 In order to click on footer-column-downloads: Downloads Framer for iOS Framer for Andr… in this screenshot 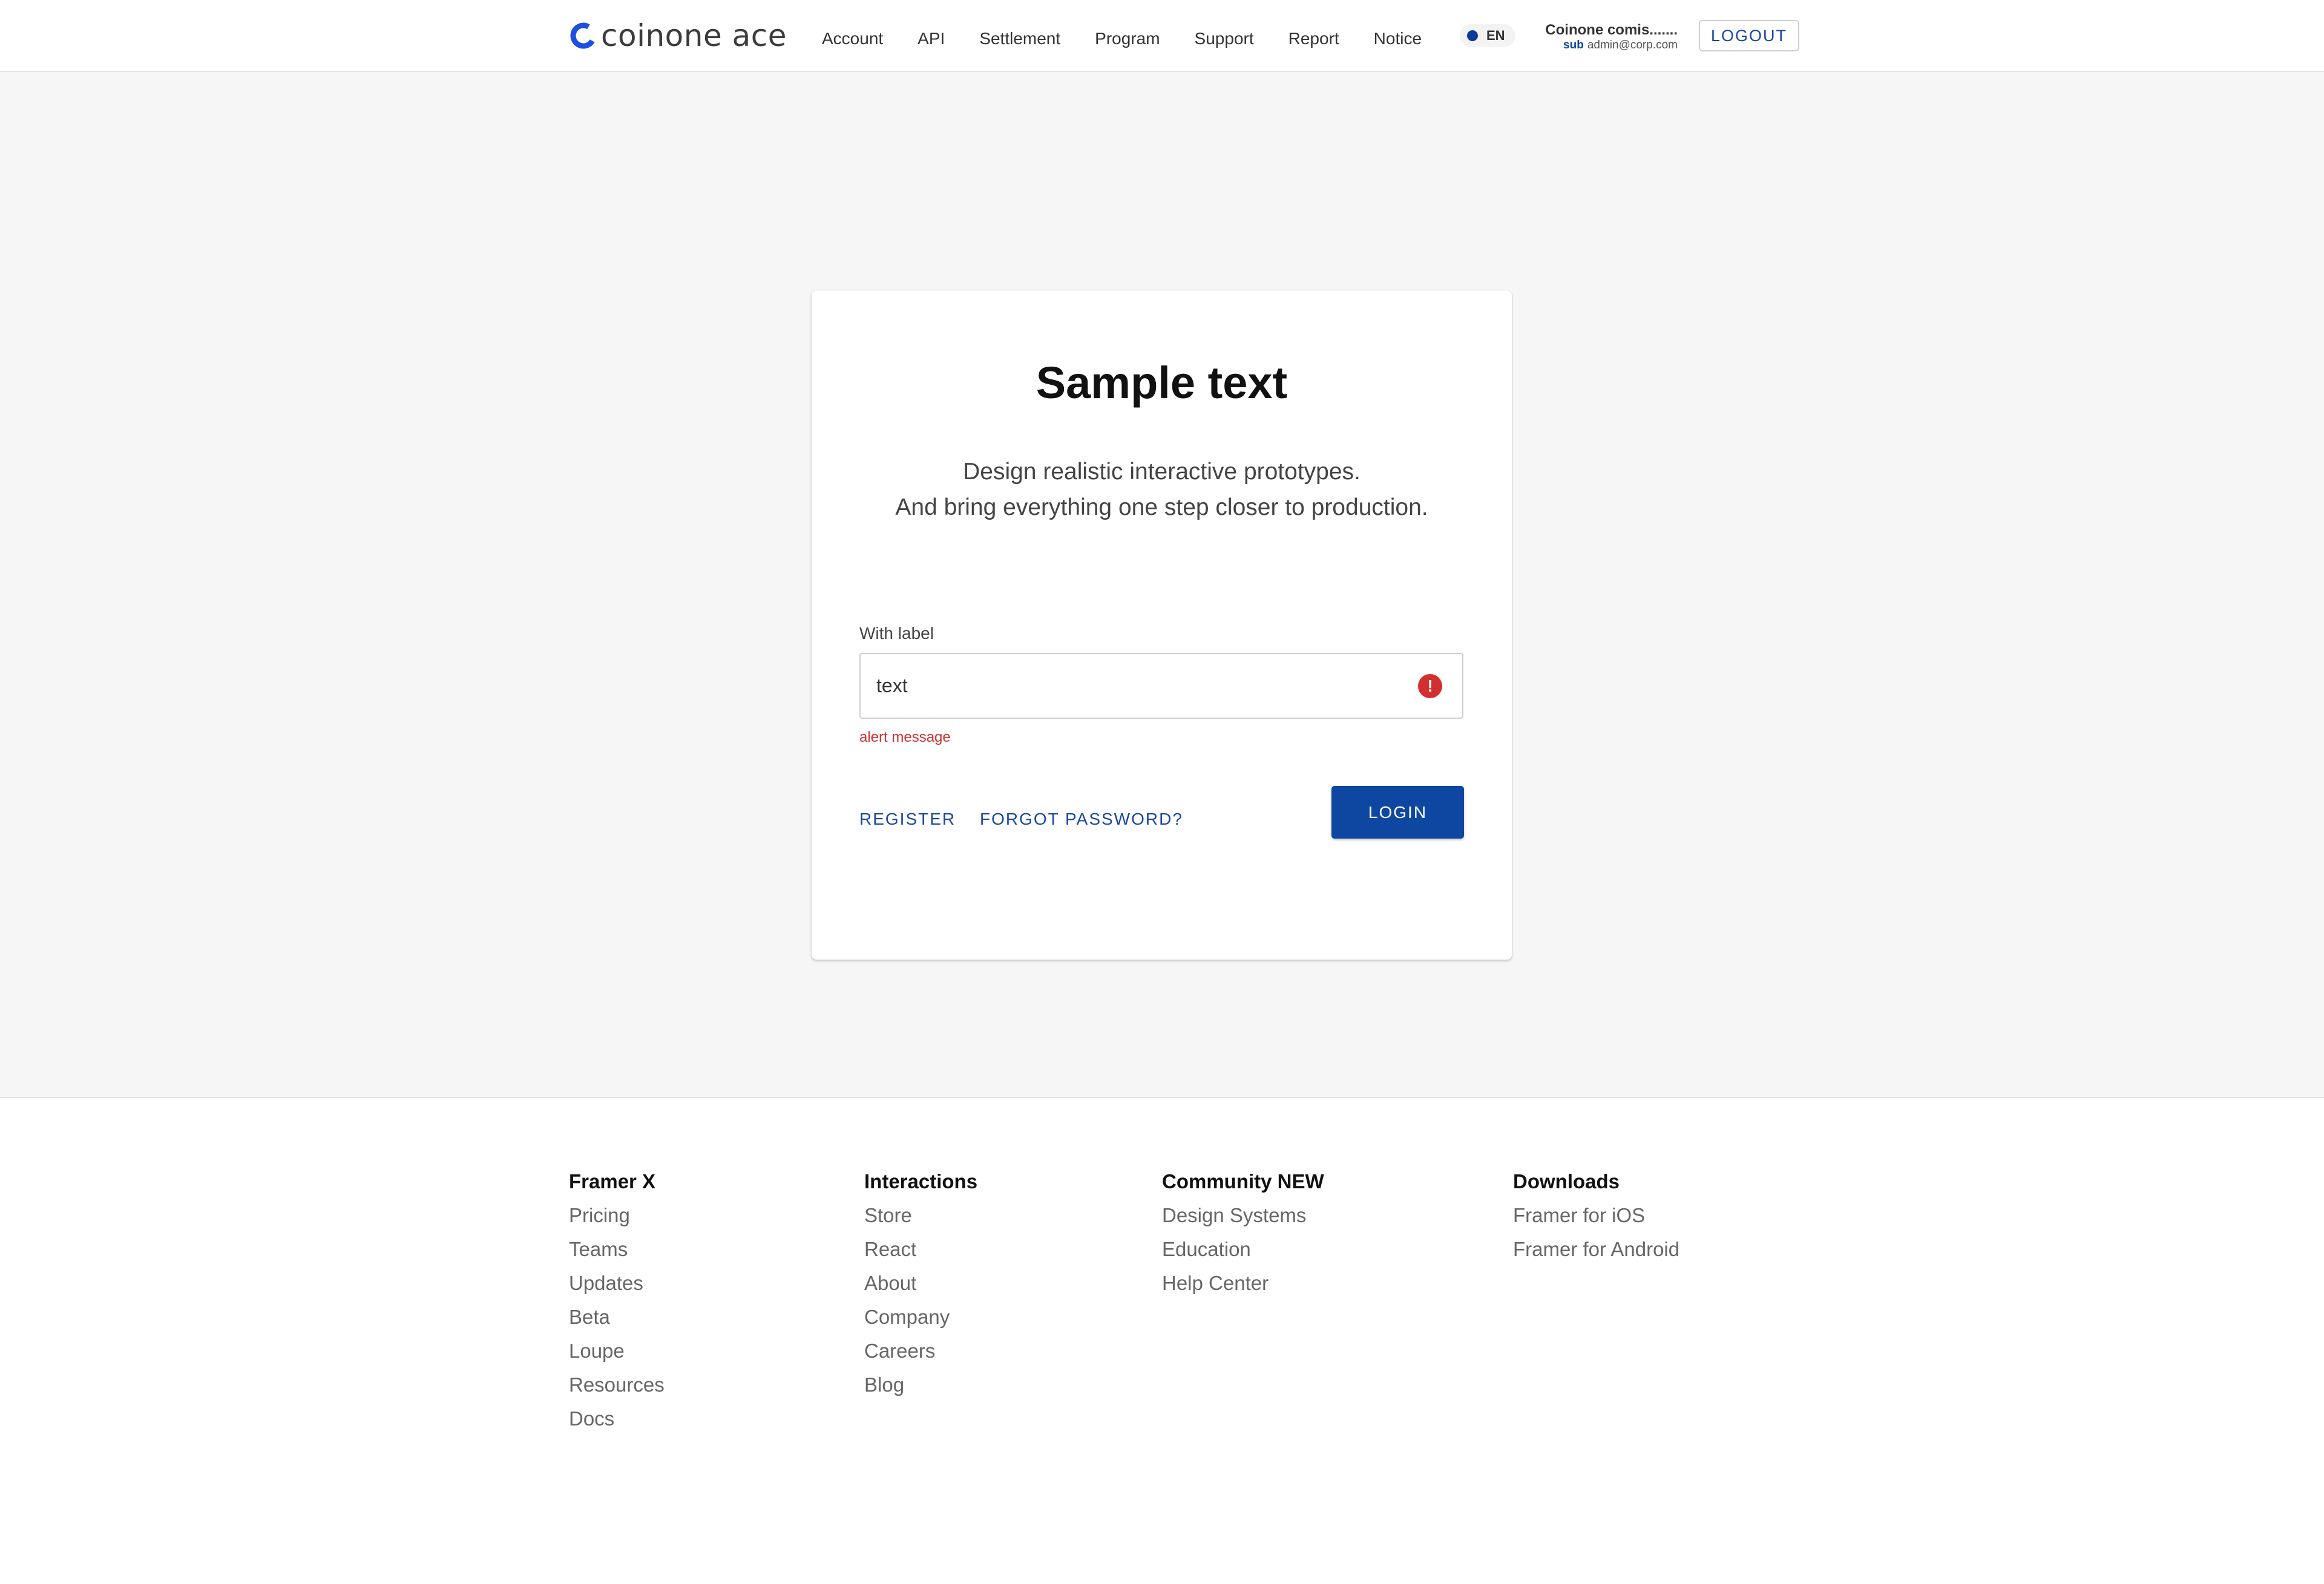, I will do `click(1596, 1220)`.